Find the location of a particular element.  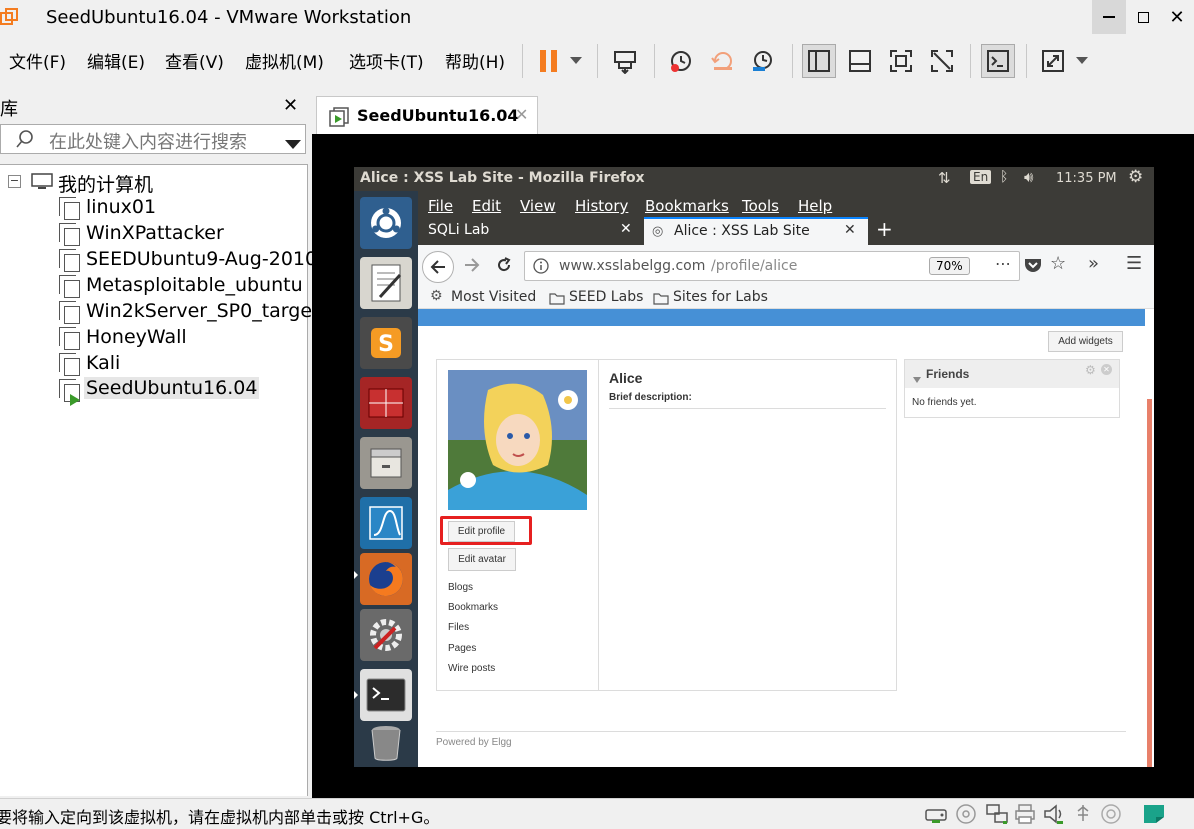

minimize-button is located at coordinates (1109, 17).